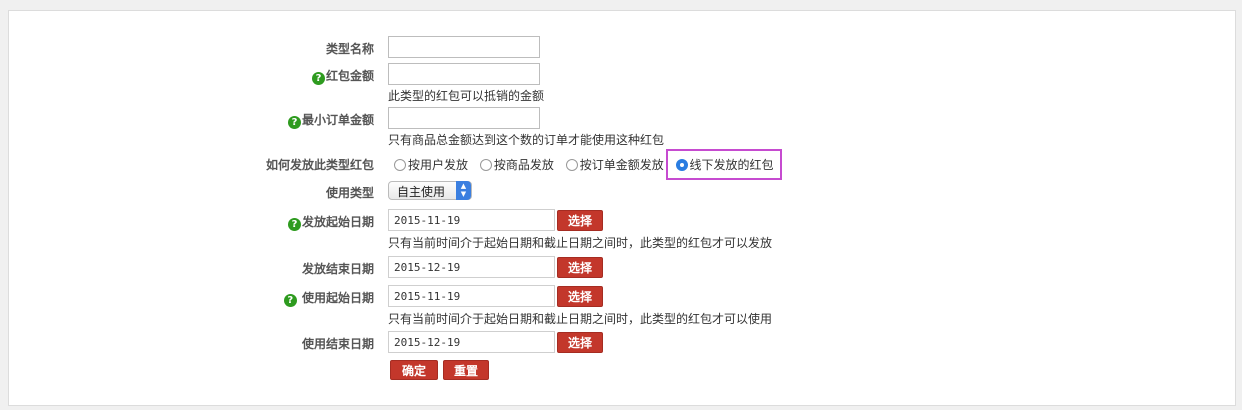 This screenshot has height=410, width=1242. Describe the element at coordinates (471, 267) in the screenshot. I see `send-end-date-input: 2015-12-19` at that location.